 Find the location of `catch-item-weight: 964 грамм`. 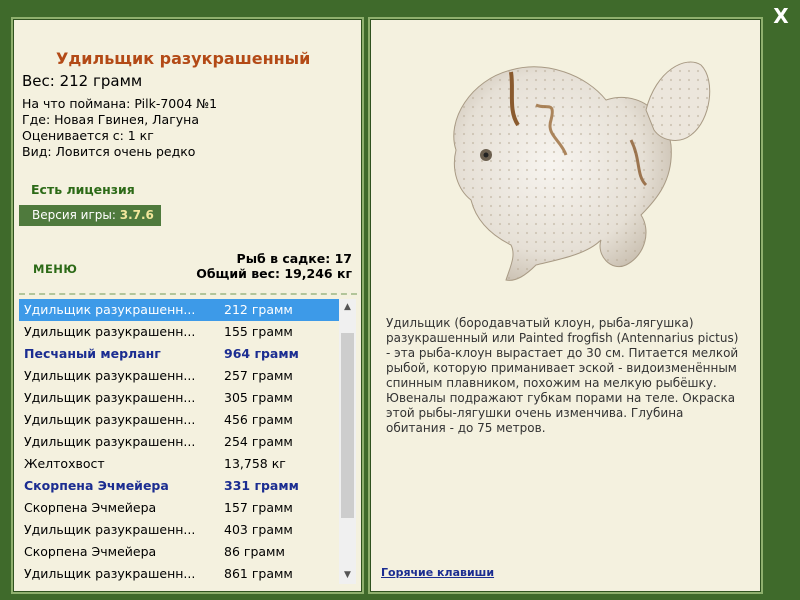

catch-item-weight: 964 грамм is located at coordinates (261, 353).